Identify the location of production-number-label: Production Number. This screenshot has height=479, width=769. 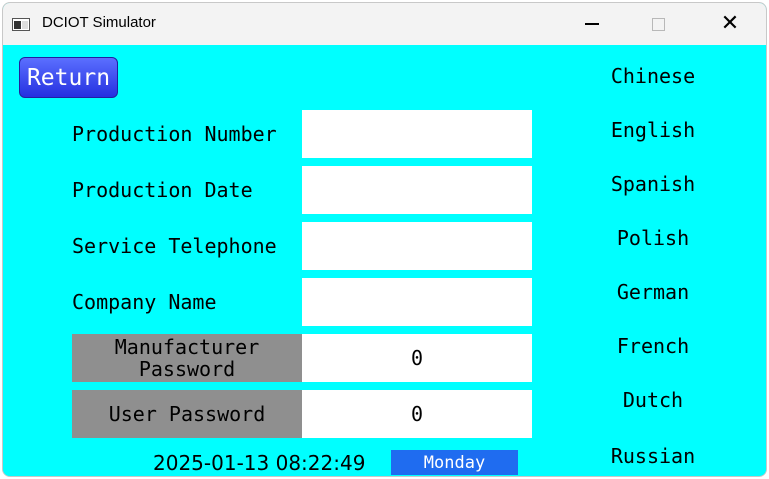
(174, 134).